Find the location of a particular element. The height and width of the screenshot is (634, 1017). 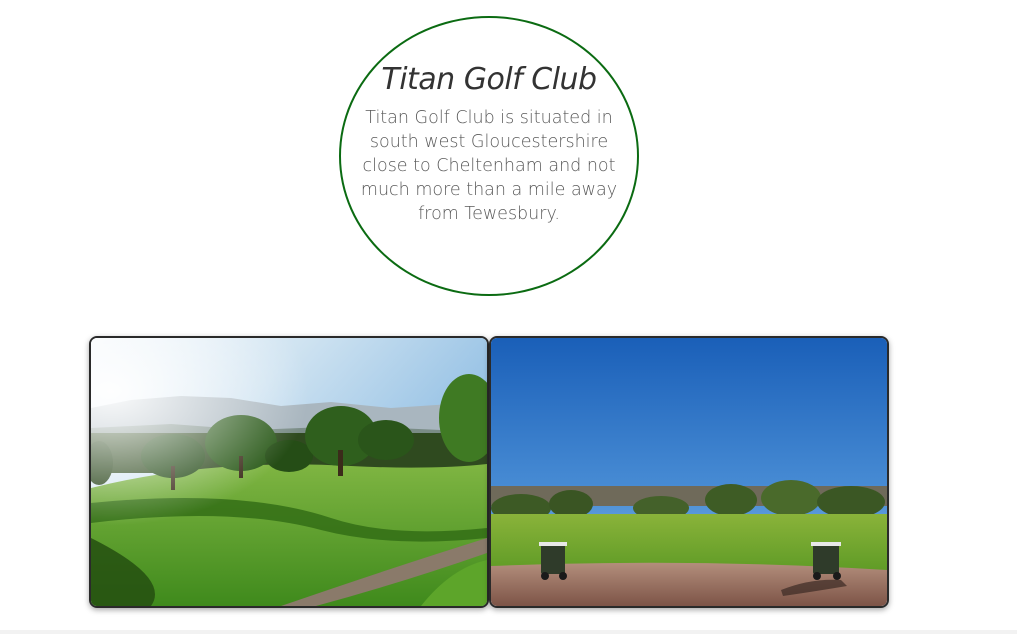

club-title: Titan Golf Club is located at coordinates (489, 79).